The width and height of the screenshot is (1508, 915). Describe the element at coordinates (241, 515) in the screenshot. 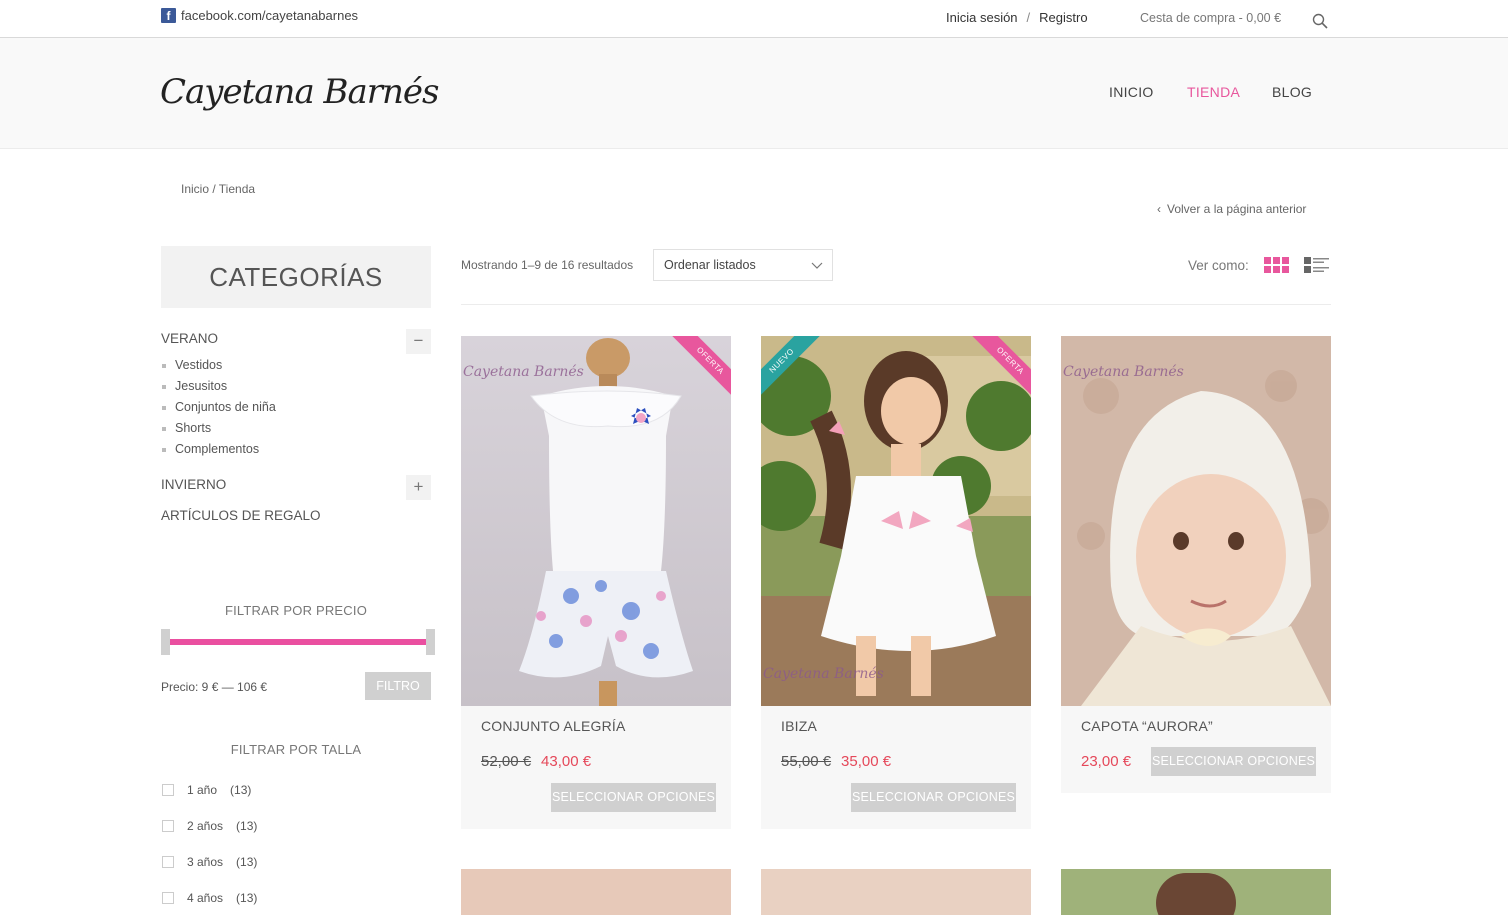

I see `category-regalo: ARTÍCULOS DE REGALO` at that location.